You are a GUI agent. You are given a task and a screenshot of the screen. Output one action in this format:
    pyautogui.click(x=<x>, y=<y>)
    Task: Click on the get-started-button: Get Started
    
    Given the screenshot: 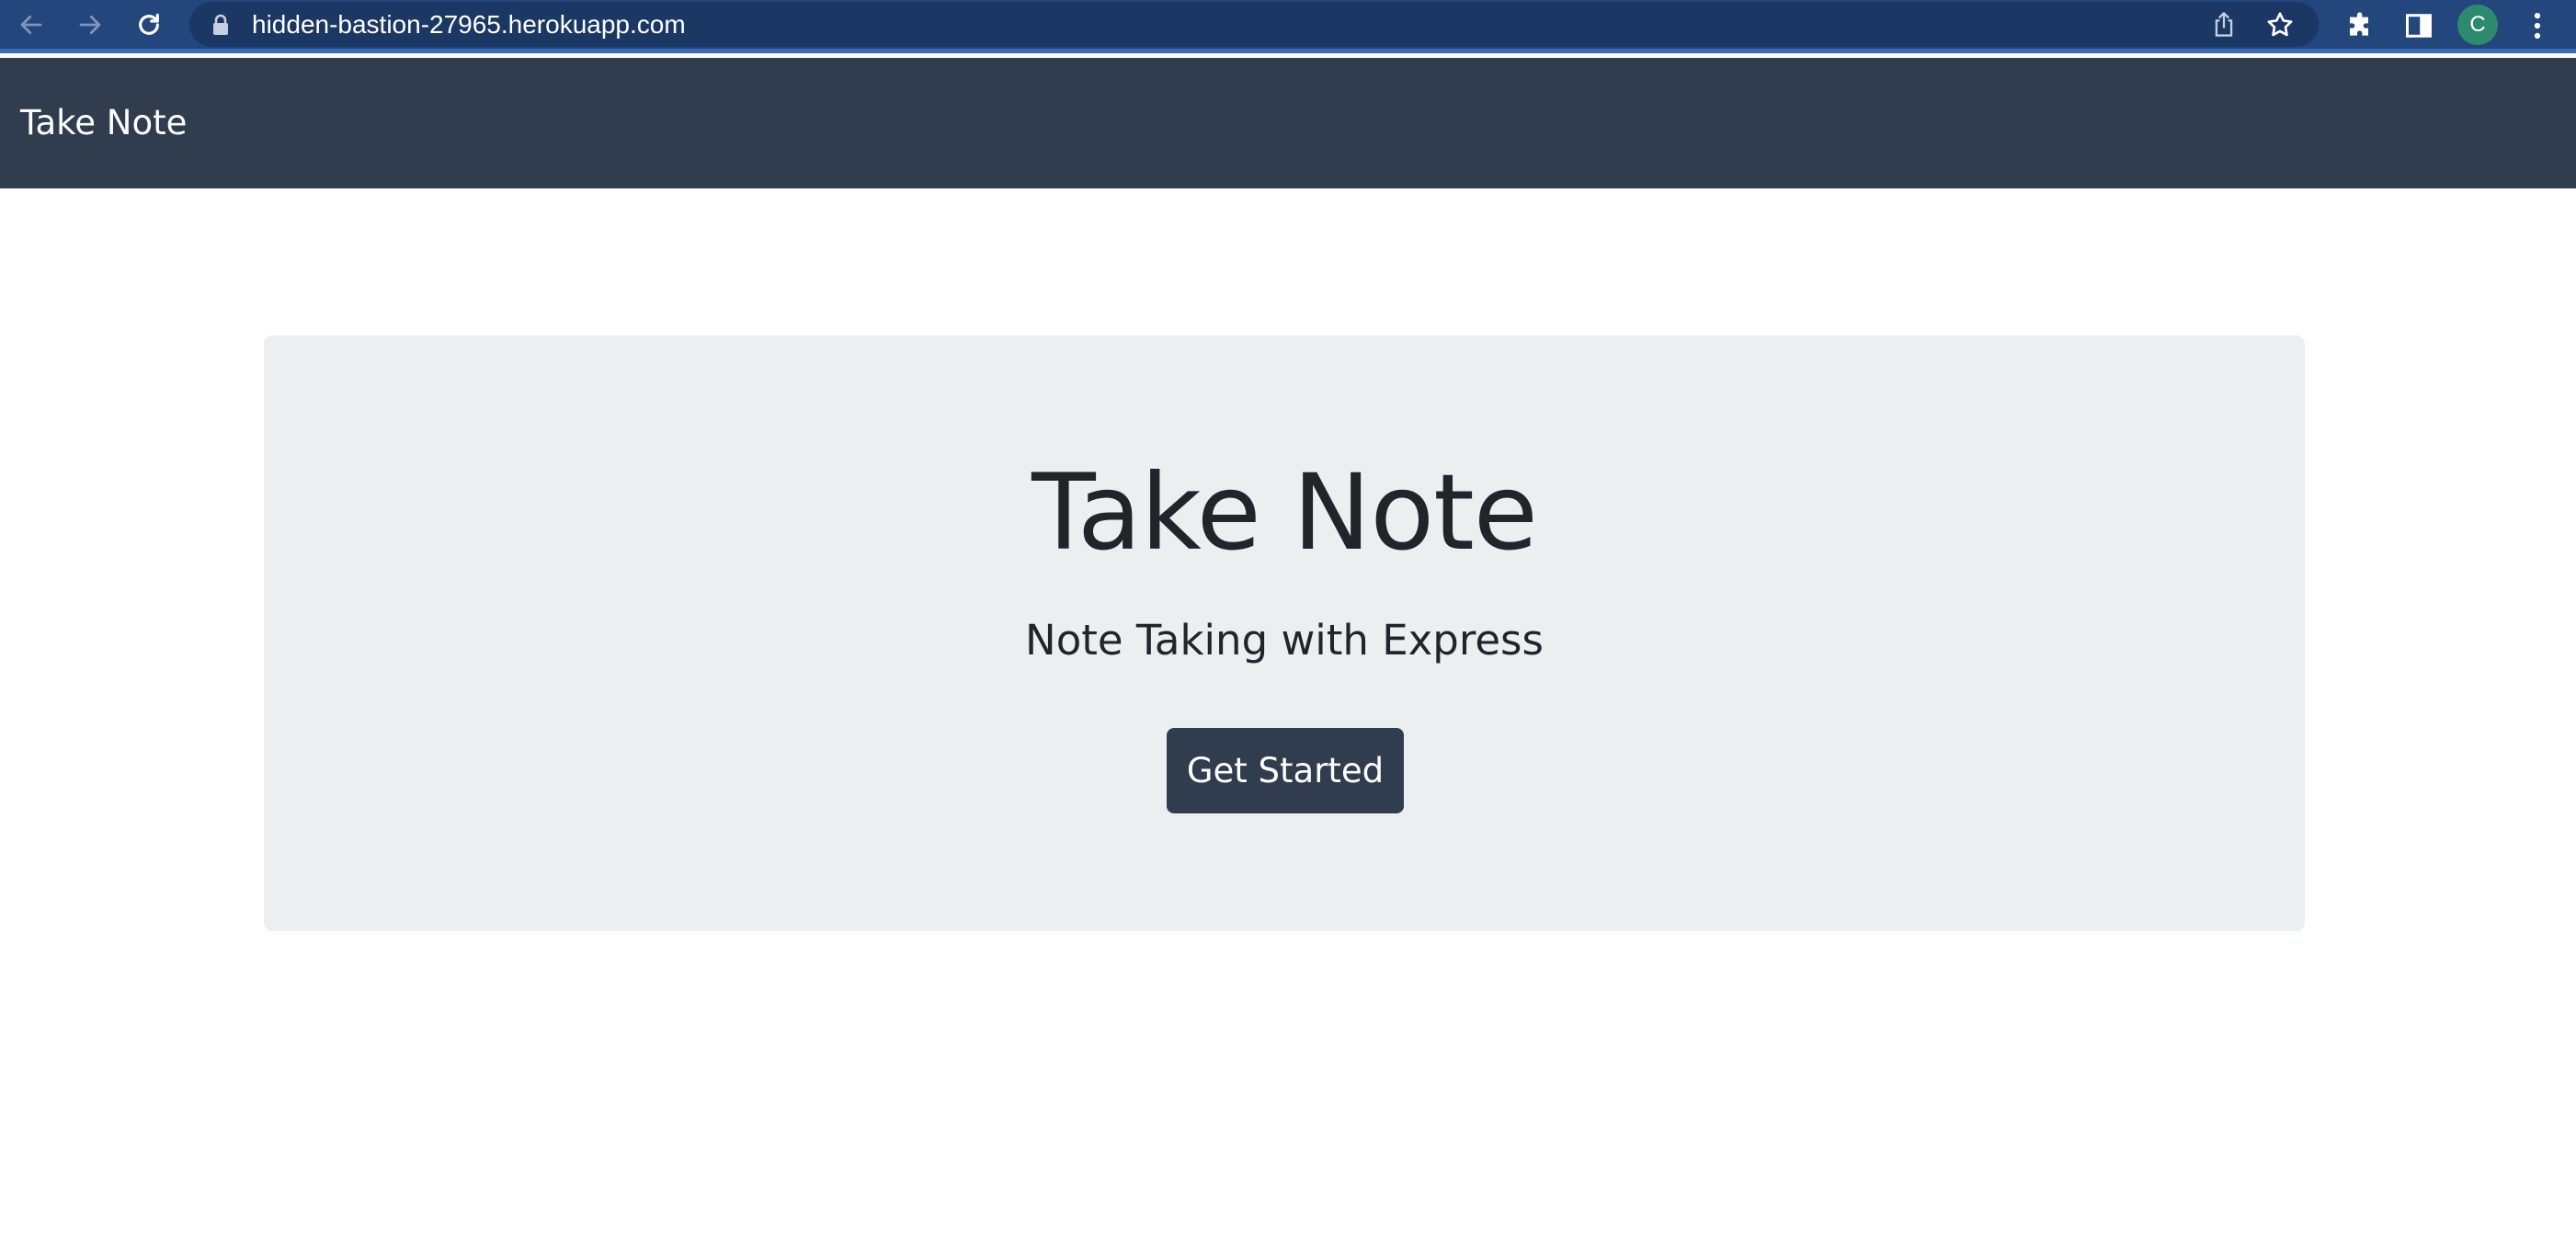 What is the action you would take?
    pyautogui.click(x=1285, y=770)
    